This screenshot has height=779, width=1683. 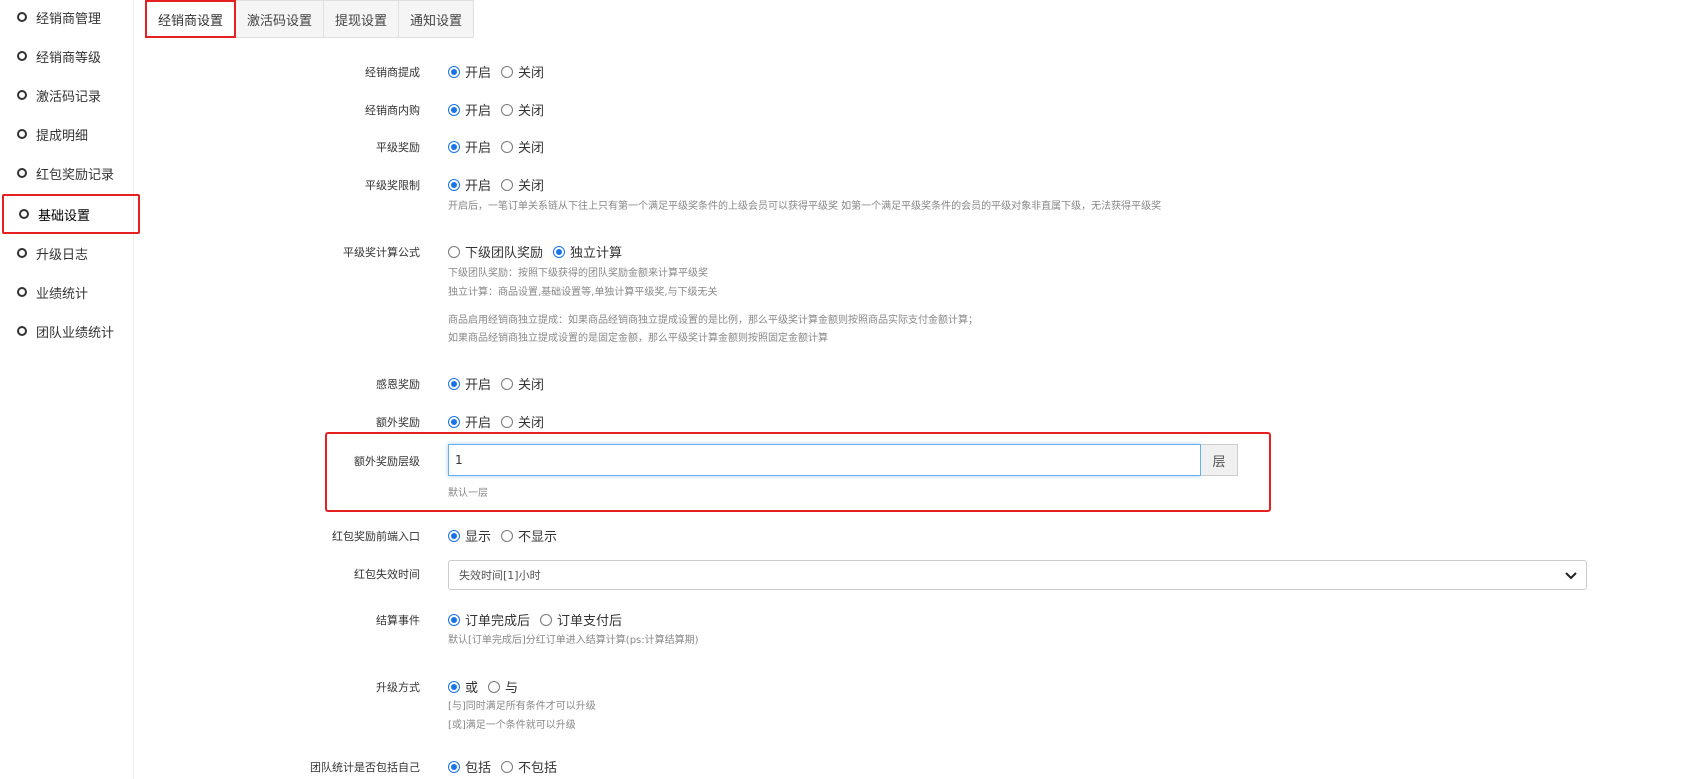 What do you see at coordinates (469, 184) in the screenshot?
I see `peer-limit-on-radio: 开启` at bounding box center [469, 184].